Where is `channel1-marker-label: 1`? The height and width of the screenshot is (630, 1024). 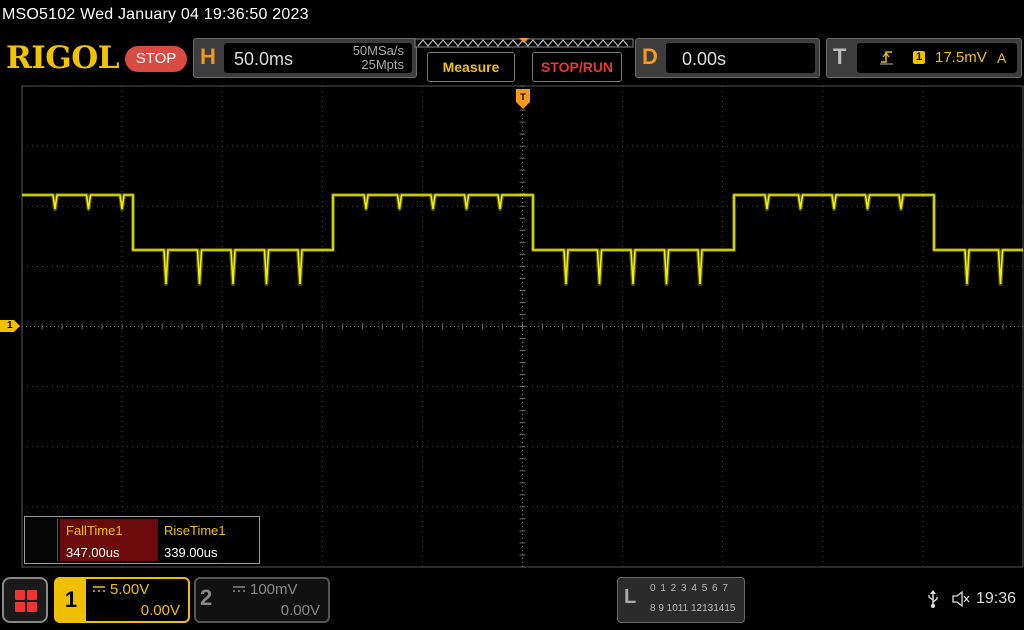
channel1-marker-label: 1 is located at coordinates (10, 325).